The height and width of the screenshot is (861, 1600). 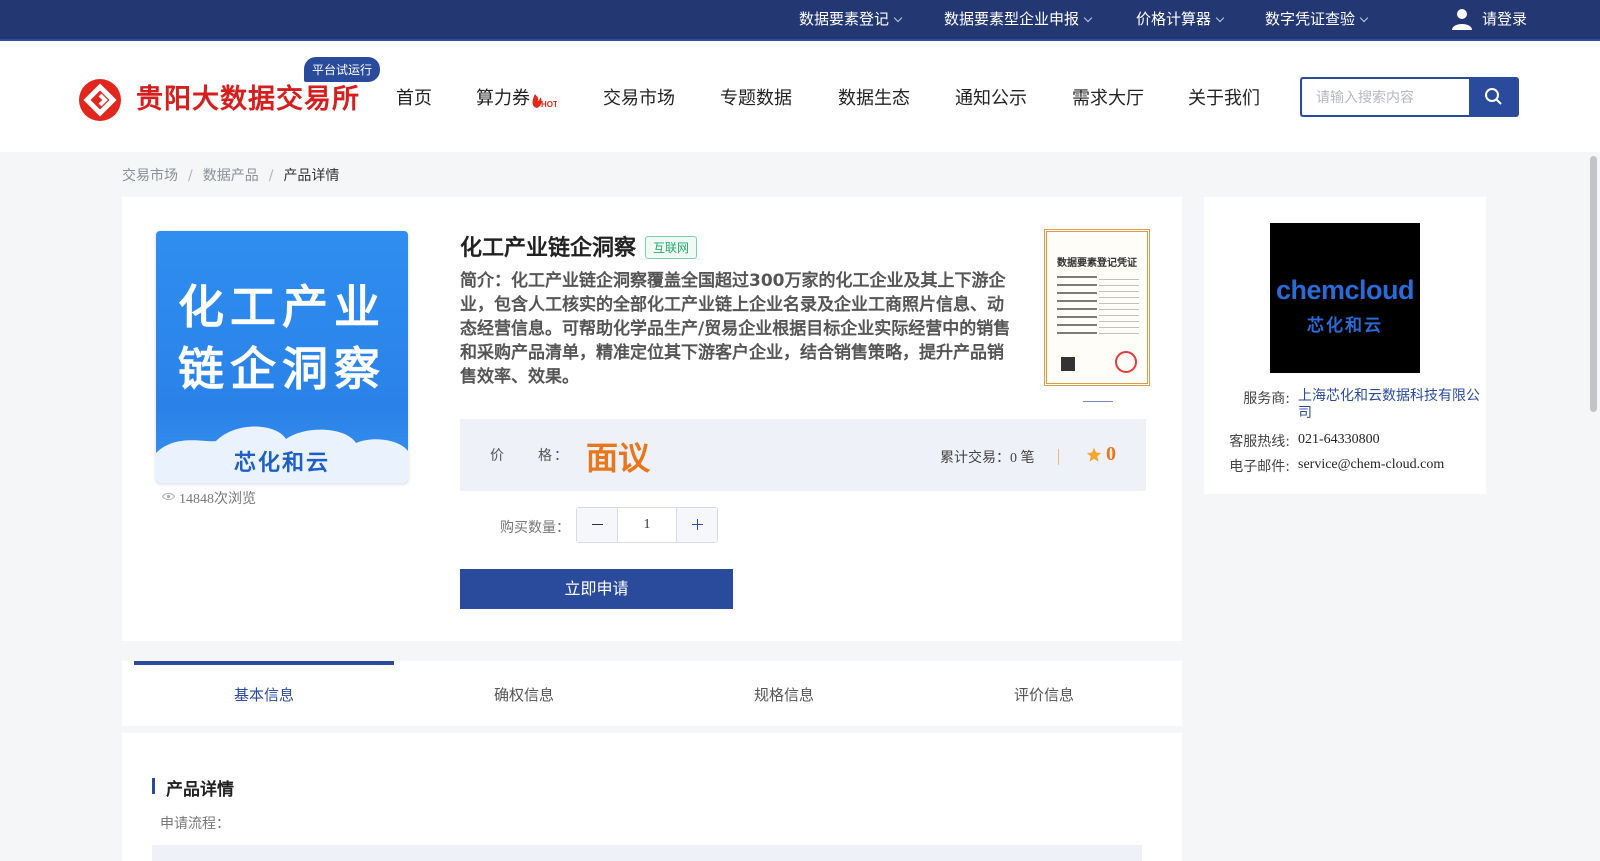 I want to click on search-icon, so click(x=1493, y=96).